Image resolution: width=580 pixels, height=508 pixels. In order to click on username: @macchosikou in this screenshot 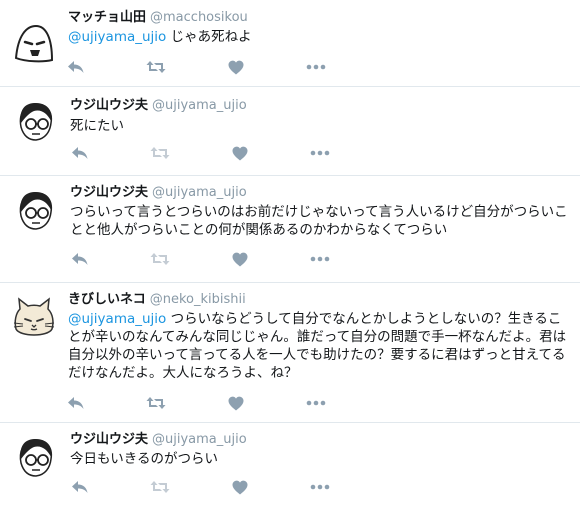, I will do `click(199, 17)`.